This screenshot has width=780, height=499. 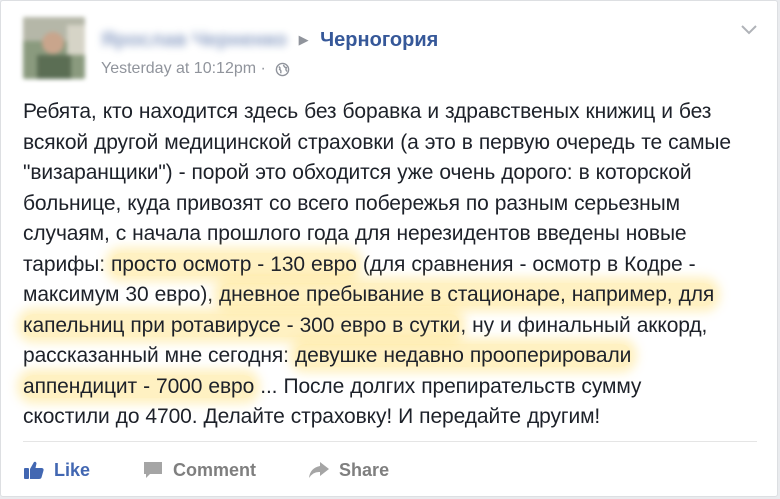 I want to click on action-bar: Like Comment Share, so click(x=232, y=470).